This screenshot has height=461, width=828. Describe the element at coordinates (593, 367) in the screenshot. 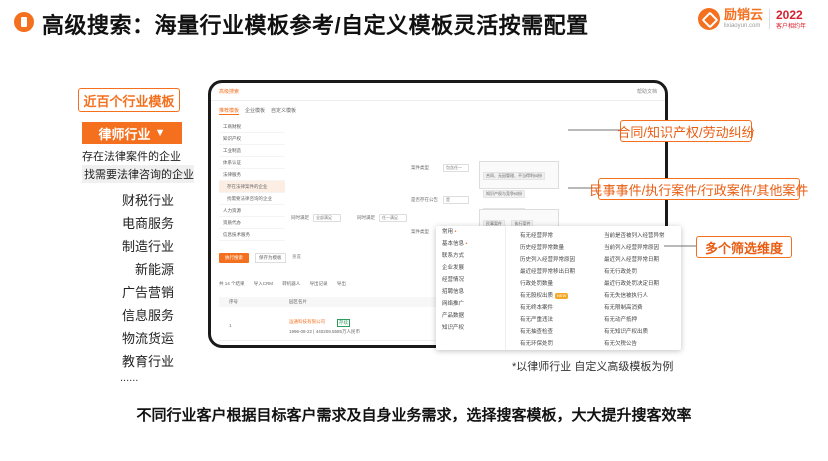

I see `example-note: *以律师行业 自定义高级模板为例` at that location.